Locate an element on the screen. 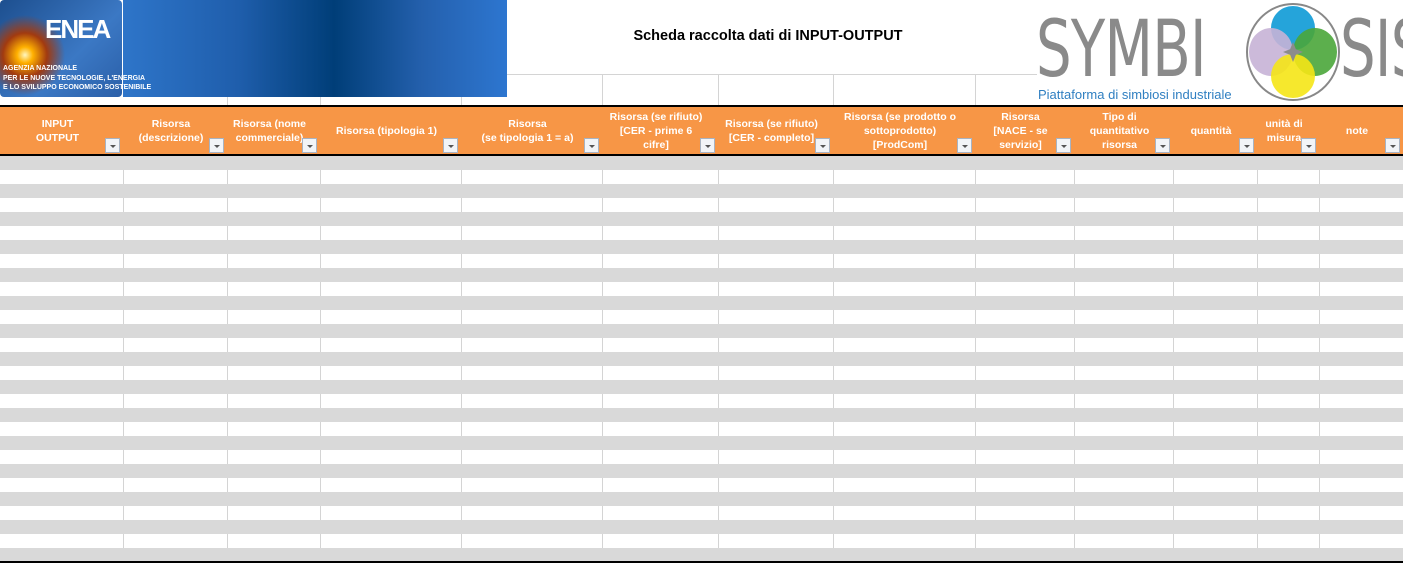  column-header-label: Risorsa (se tipologia 1 = a) is located at coordinates (527, 130).